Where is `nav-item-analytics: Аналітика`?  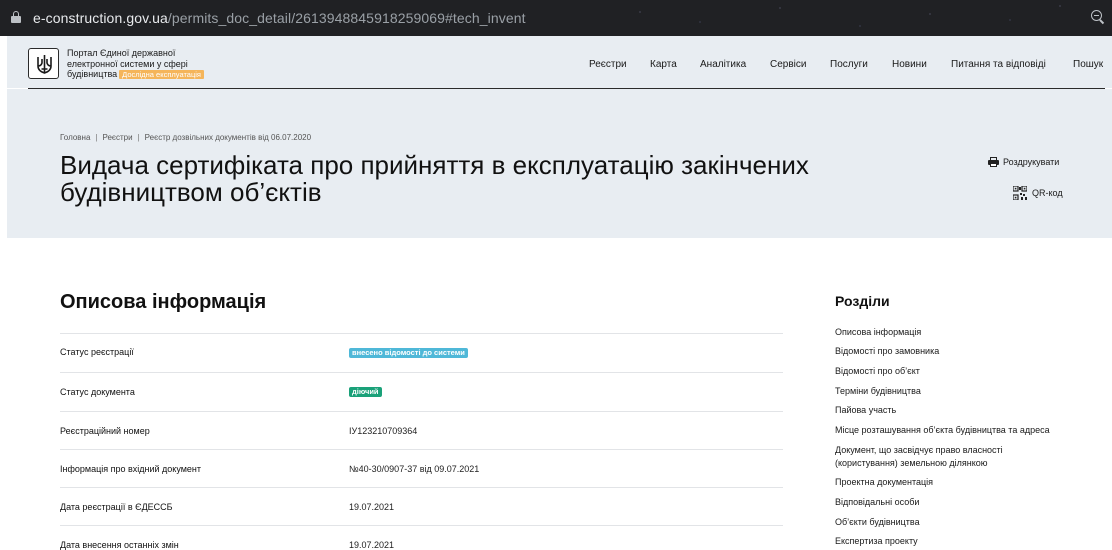
nav-item-analytics: Аналітика is located at coordinates (723, 64).